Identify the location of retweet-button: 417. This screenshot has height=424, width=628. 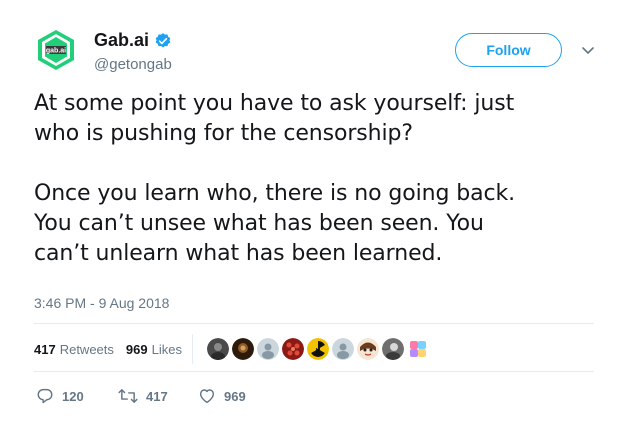
(158, 396).